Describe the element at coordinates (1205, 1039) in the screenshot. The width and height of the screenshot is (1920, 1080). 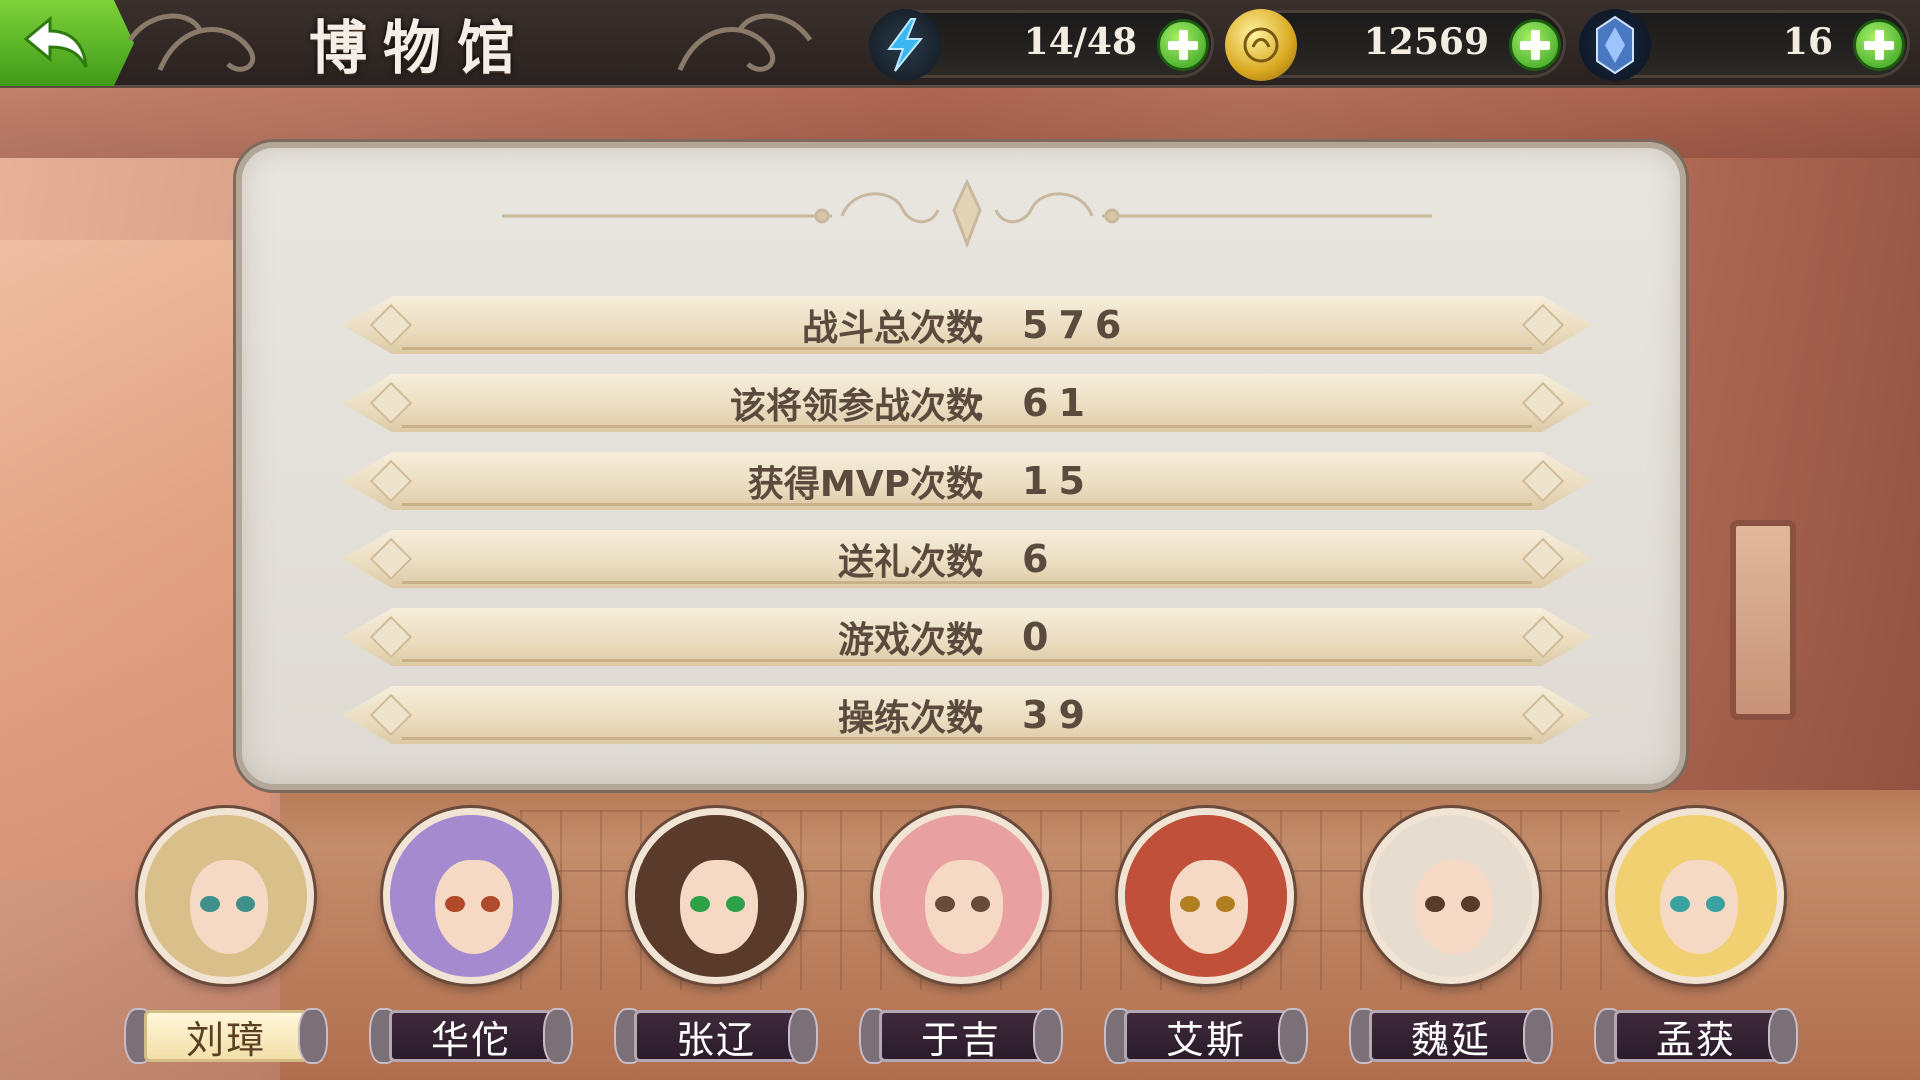
I see `character-name: 艾斯` at that location.